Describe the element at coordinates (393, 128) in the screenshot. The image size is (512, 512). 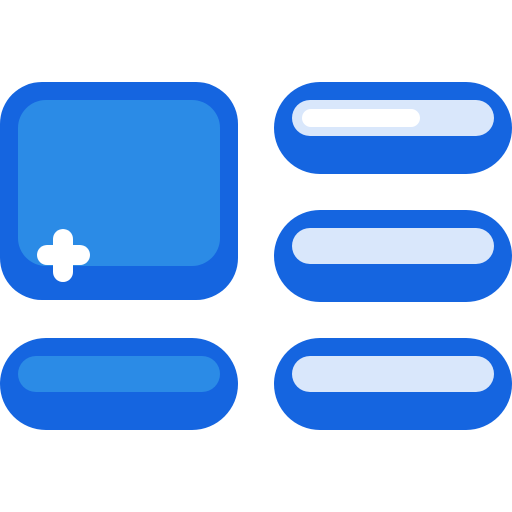
I see `top-right-bar` at that location.